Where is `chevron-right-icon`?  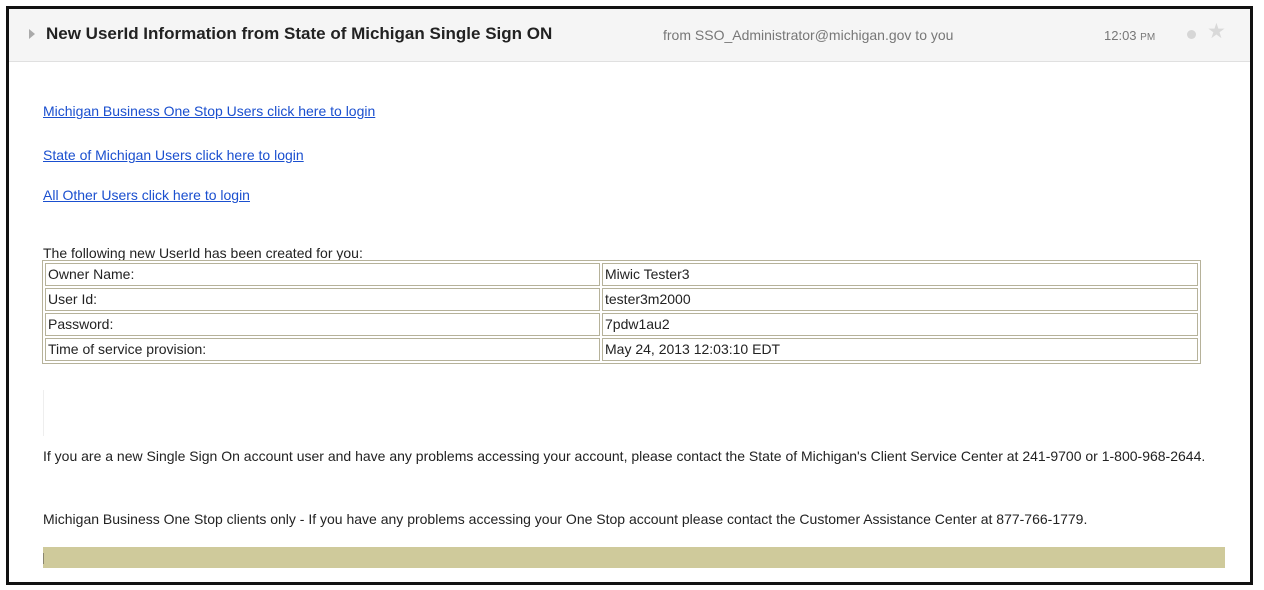
chevron-right-icon is located at coordinates (32, 34).